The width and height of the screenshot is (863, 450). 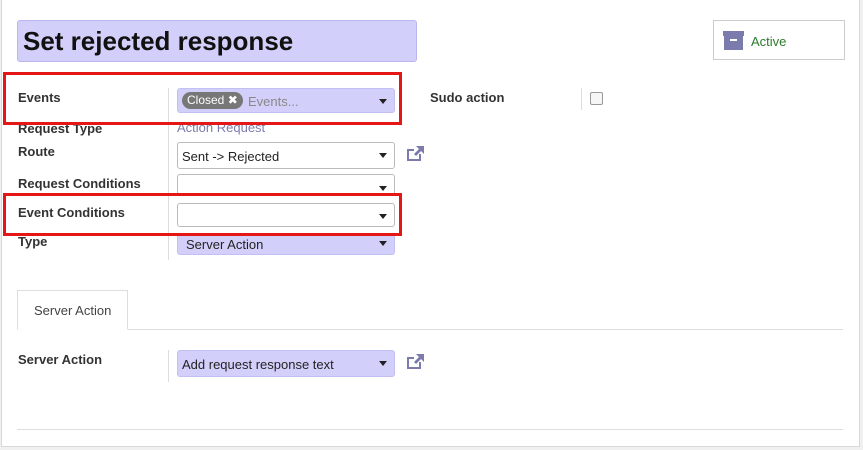 I want to click on route-value: Sent -> Rejected, so click(x=231, y=156).